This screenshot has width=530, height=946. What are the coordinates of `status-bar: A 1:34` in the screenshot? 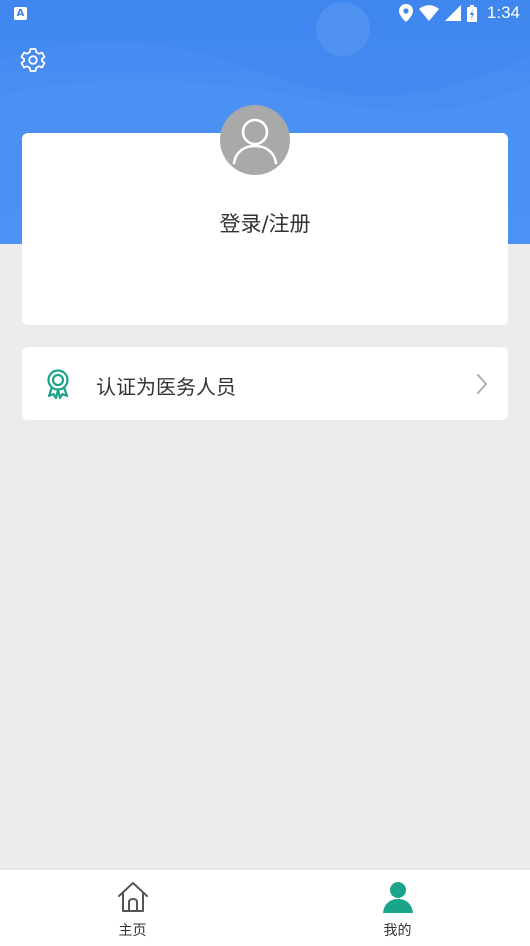 It's located at (265, 14).